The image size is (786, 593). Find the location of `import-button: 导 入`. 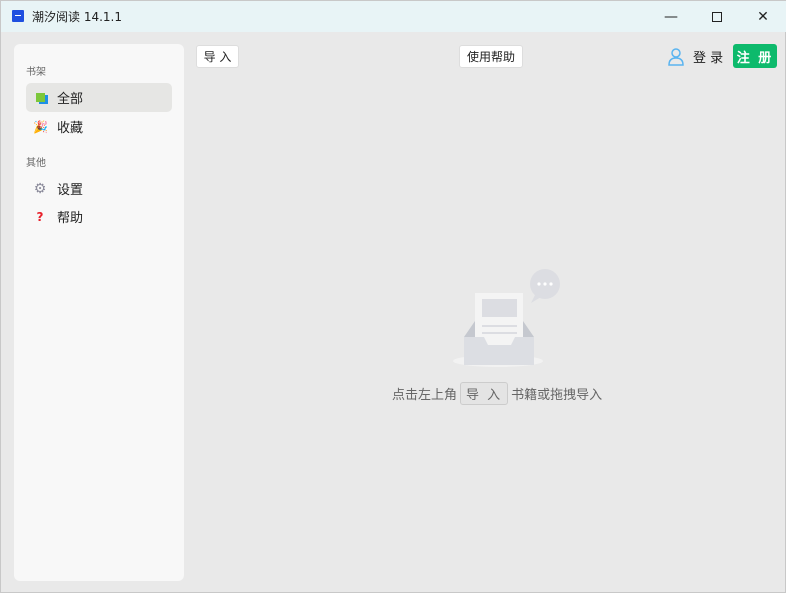

import-button: 导 入 is located at coordinates (217, 56).